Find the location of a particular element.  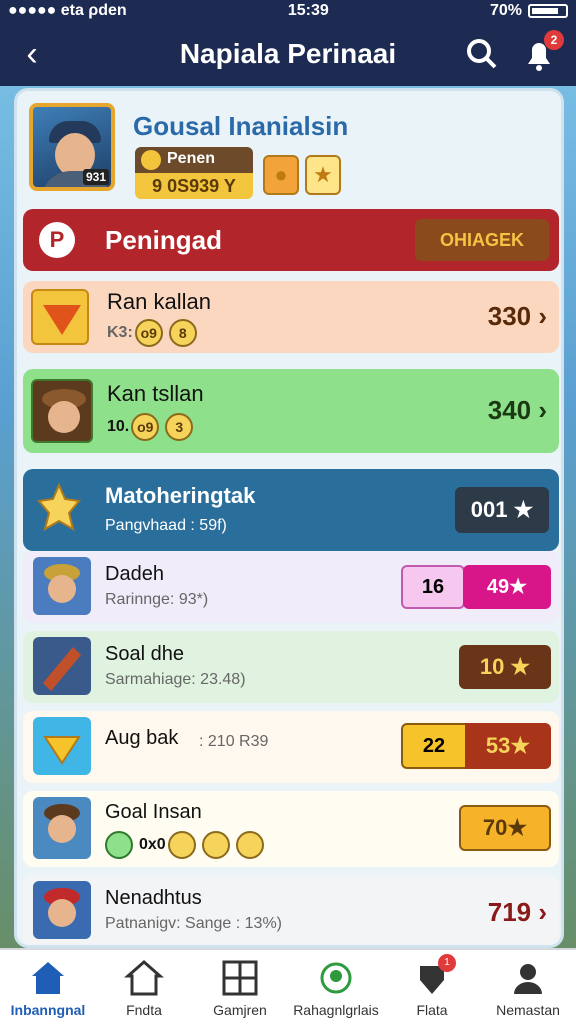

coin-icon: 8 is located at coordinates (182, 333).